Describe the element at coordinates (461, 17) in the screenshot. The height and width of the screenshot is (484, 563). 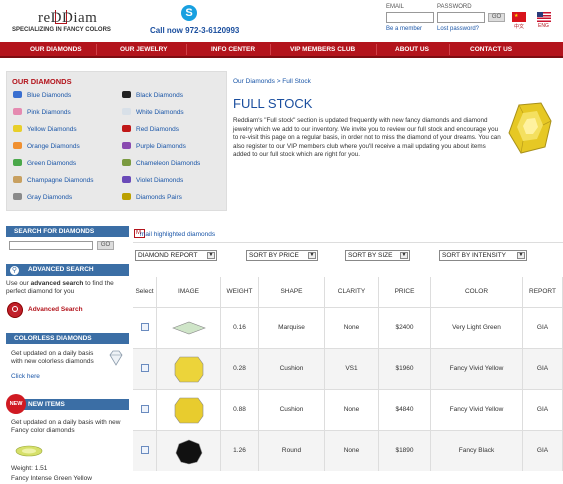
I see `password-field` at that location.